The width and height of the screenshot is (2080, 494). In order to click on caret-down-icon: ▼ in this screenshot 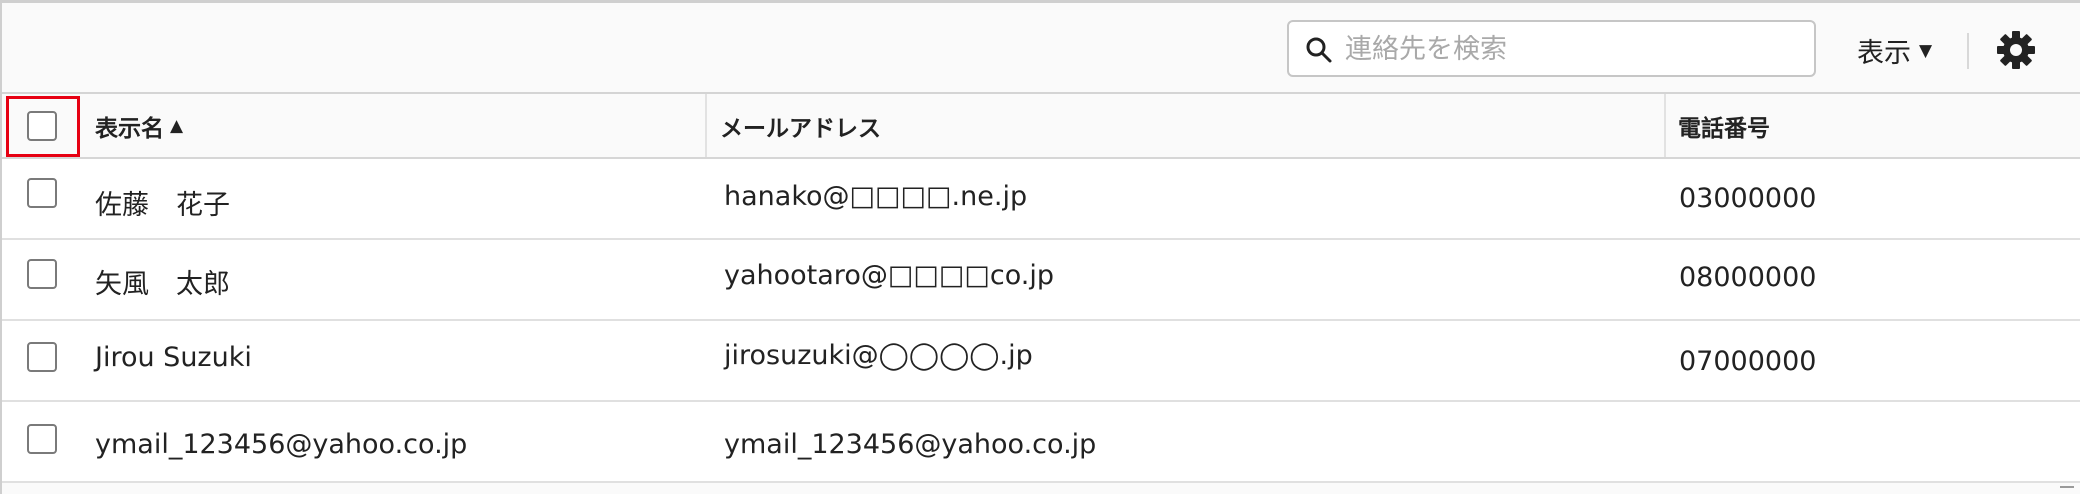, I will do `click(1926, 51)`.